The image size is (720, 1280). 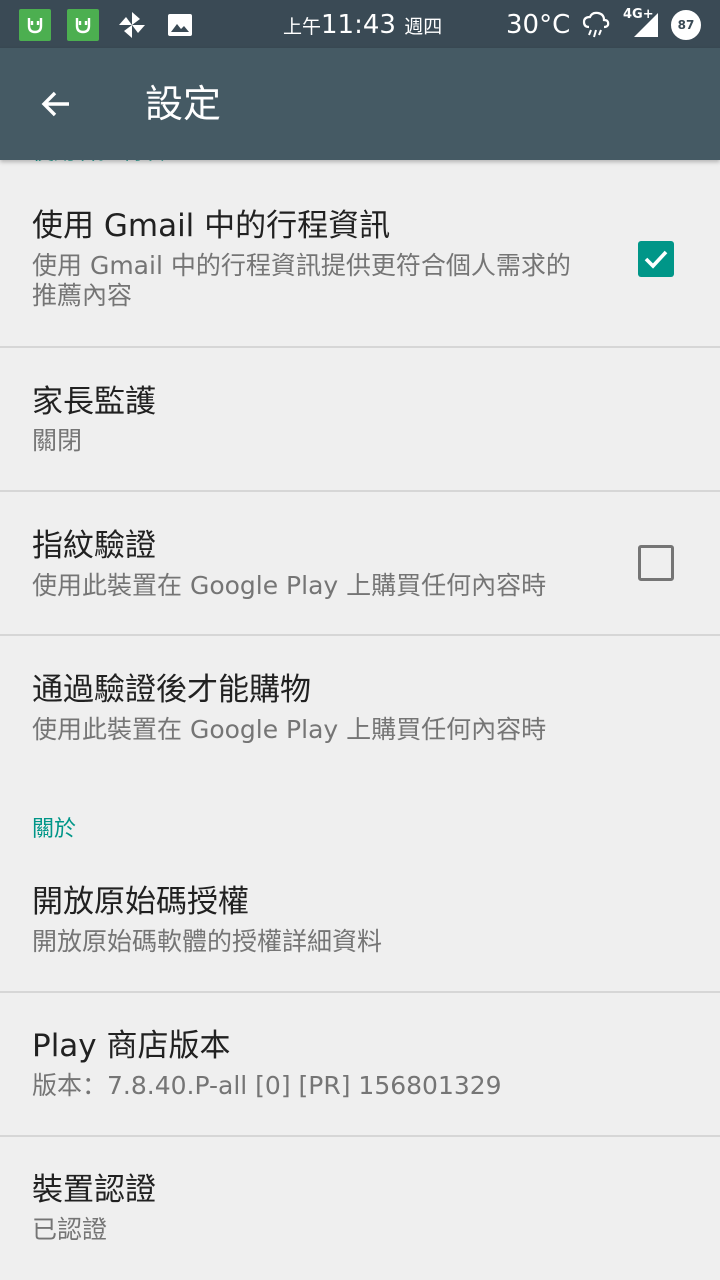 What do you see at coordinates (94, 546) in the screenshot?
I see `setting-title: 指紋驗證` at bounding box center [94, 546].